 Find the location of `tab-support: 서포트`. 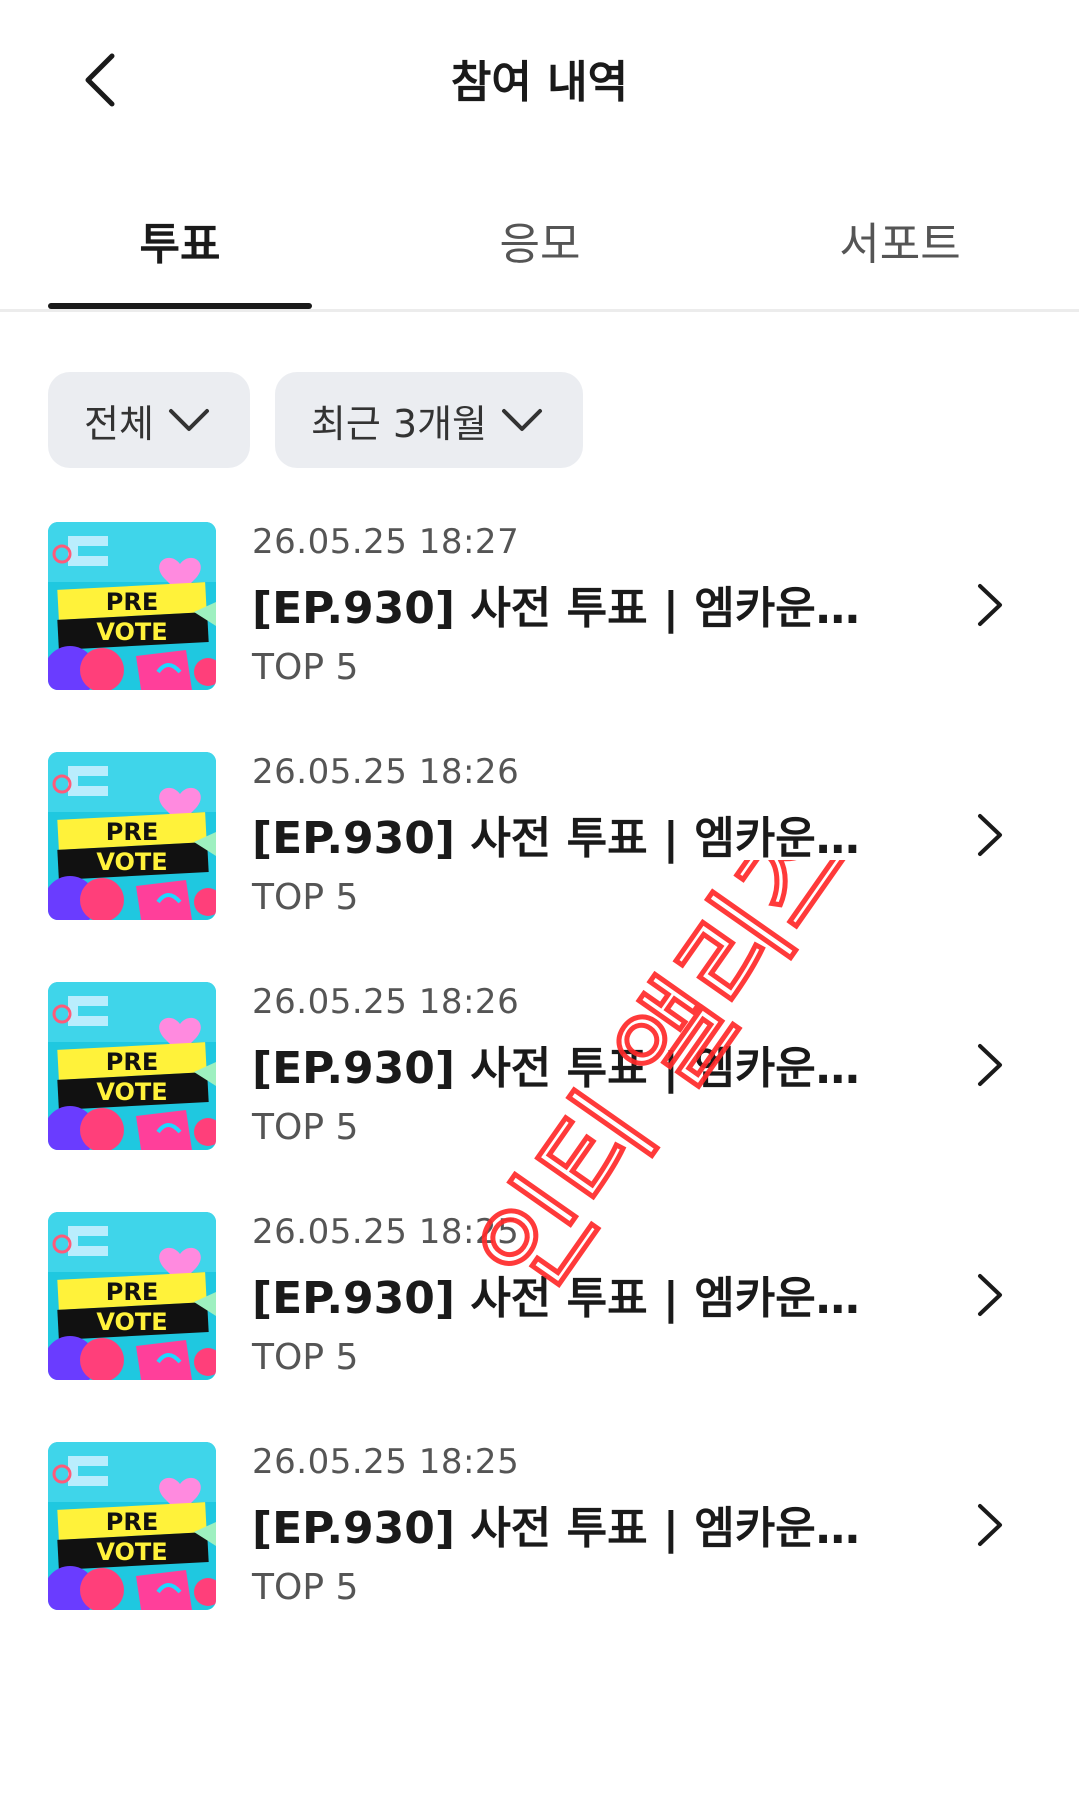

tab-support: 서포트 is located at coordinates (900, 258).